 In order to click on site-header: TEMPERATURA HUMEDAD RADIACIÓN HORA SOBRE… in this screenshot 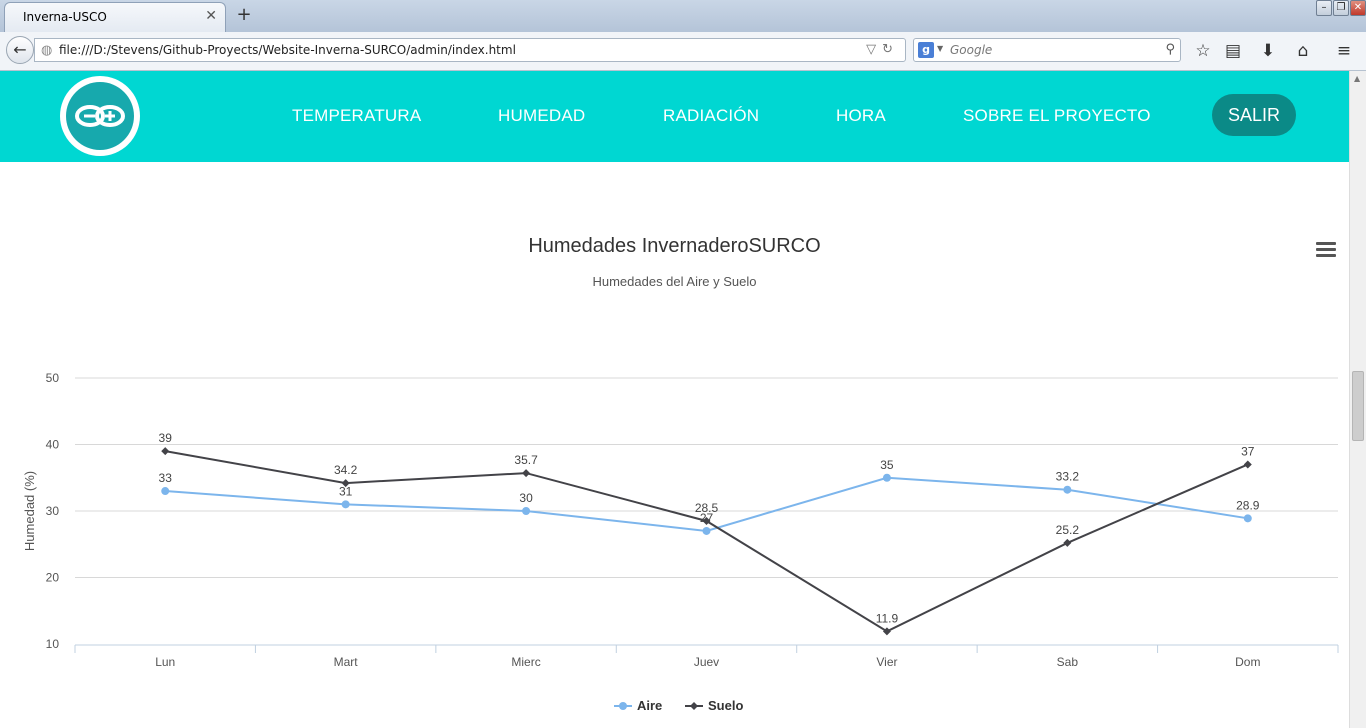, I will do `click(674, 116)`.